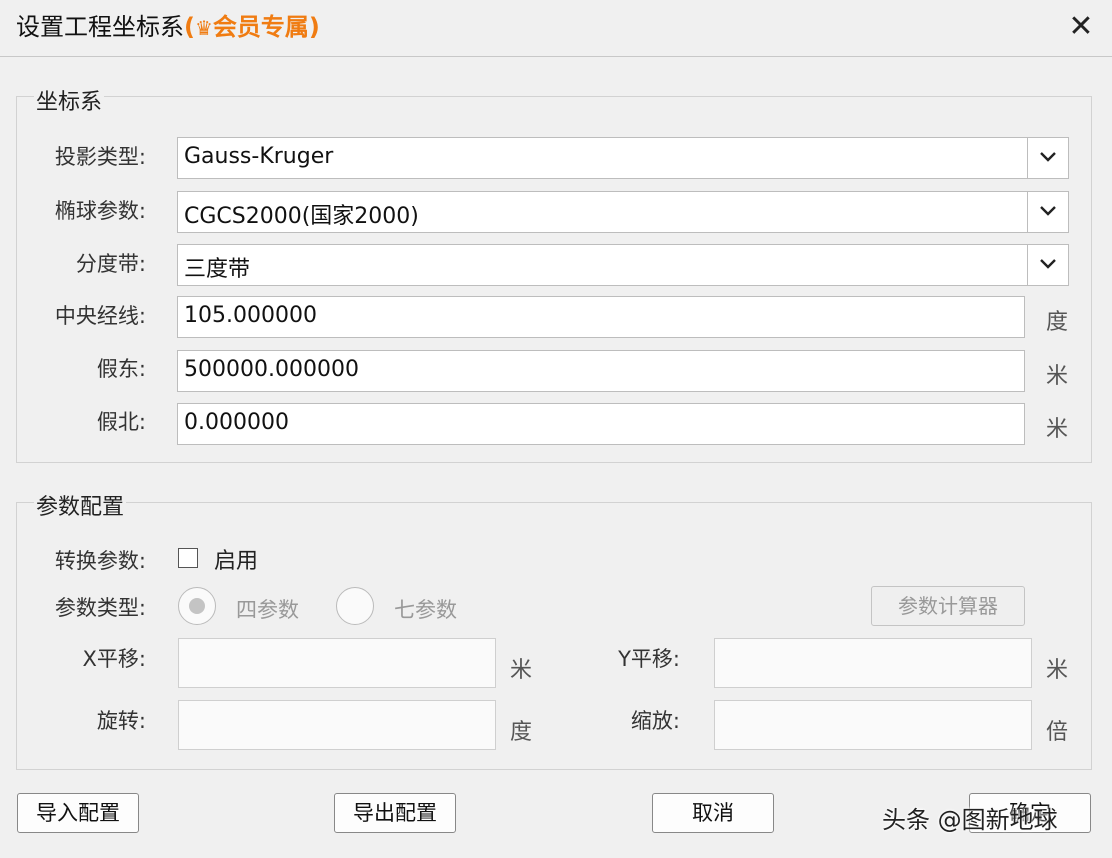 The width and height of the screenshot is (1112, 858). I want to click on four-param-radio, so click(197, 606).